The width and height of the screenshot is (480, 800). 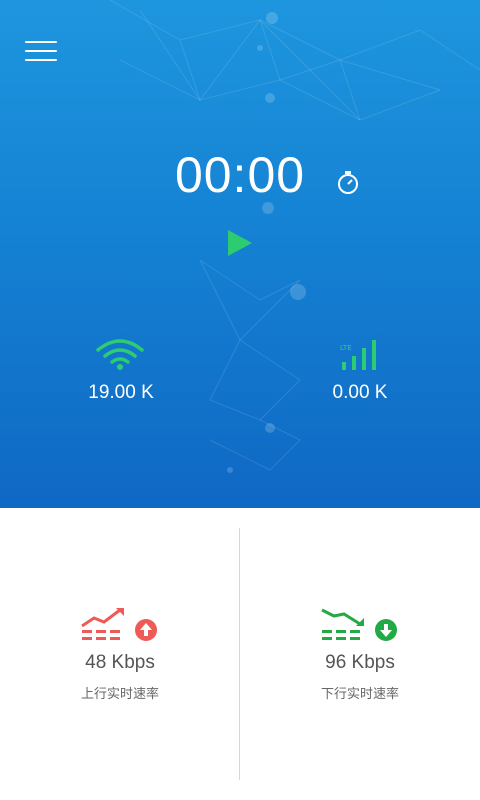 What do you see at coordinates (360, 662) in the screenshot?
I see `download-speed-value: 96 Kbps` at bounding box center [360, 662].